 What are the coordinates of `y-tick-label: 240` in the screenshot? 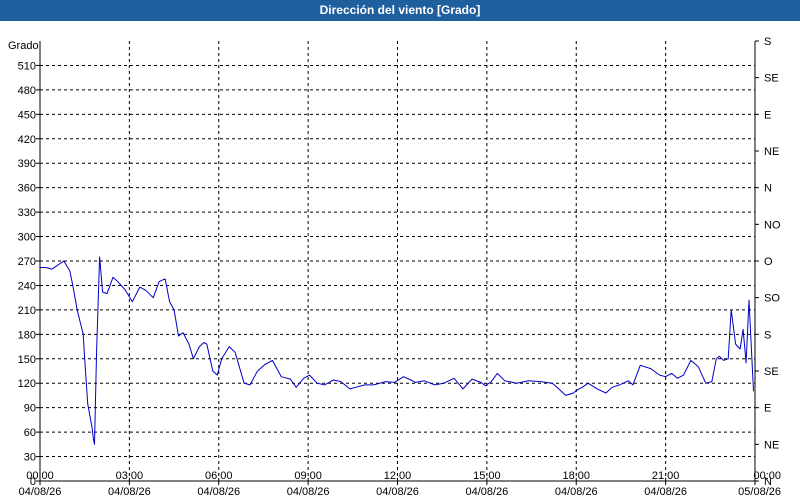 It's located at (27, 286).